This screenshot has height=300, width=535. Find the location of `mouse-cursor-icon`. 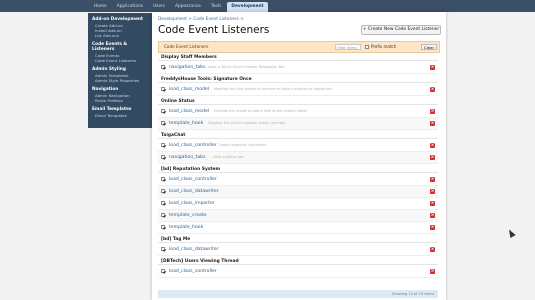

mouse-cursor-icon is located at coordinates (511, 233).